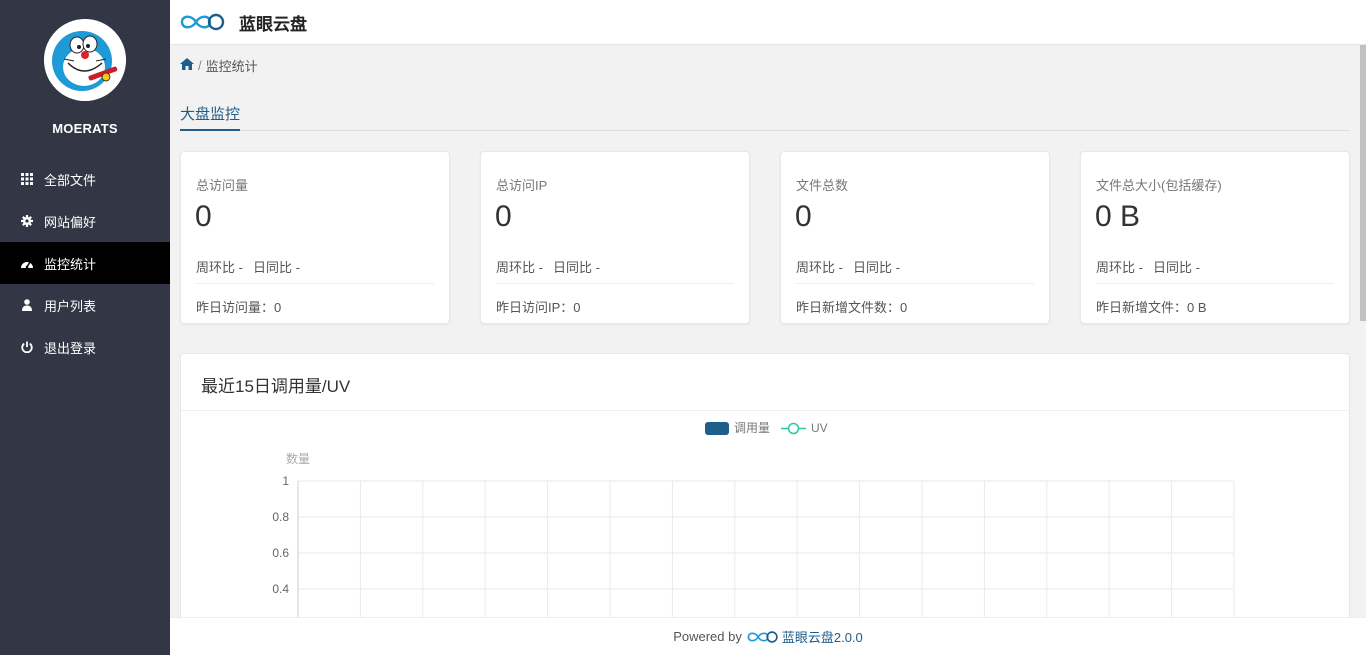 This screenshot has width=1366, height=655. I want to click on sidebar: MOERATS 全部文件 网站偏好 监控统计 用户列表 退出登录, so click(85, 327).